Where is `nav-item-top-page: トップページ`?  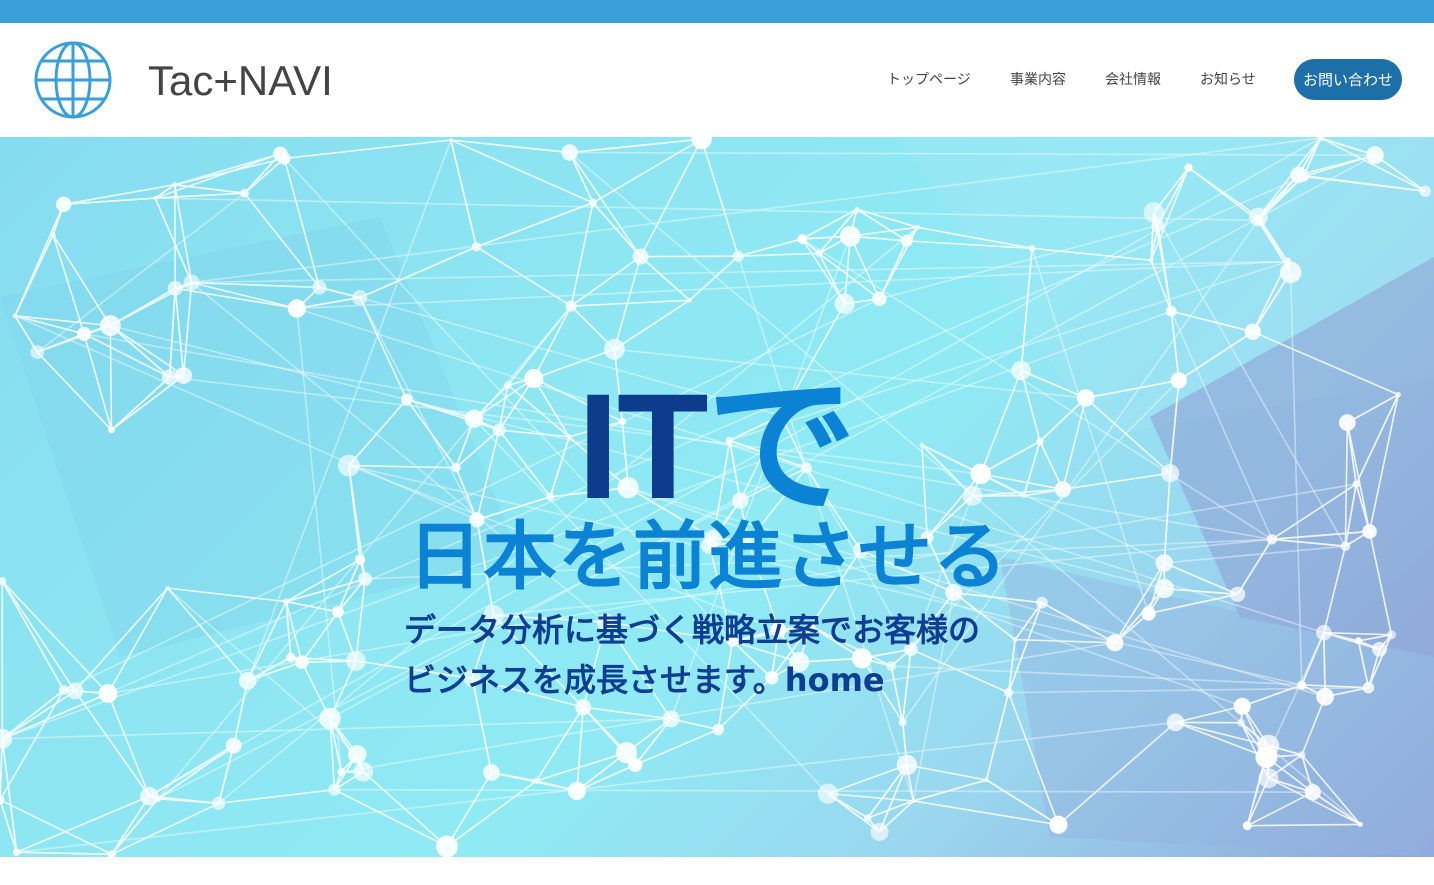
nav-item-top-page: トップページ is located at coordinates (929, 80).